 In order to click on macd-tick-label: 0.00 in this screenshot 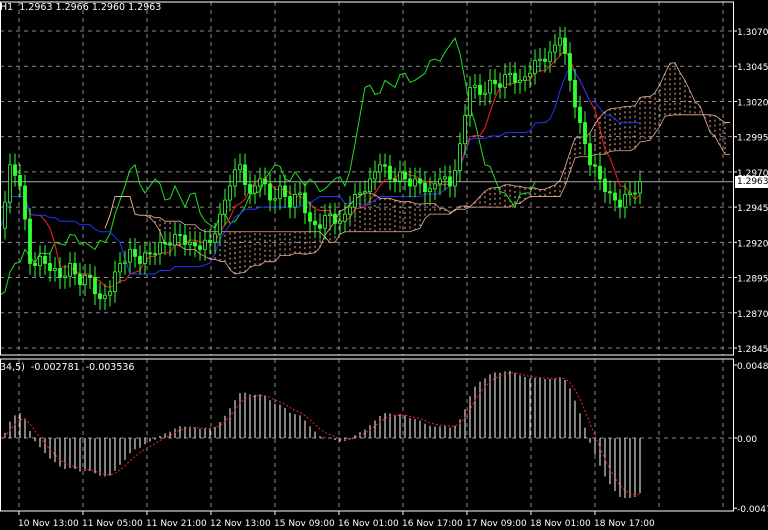, I will do `click(747, 440)`.